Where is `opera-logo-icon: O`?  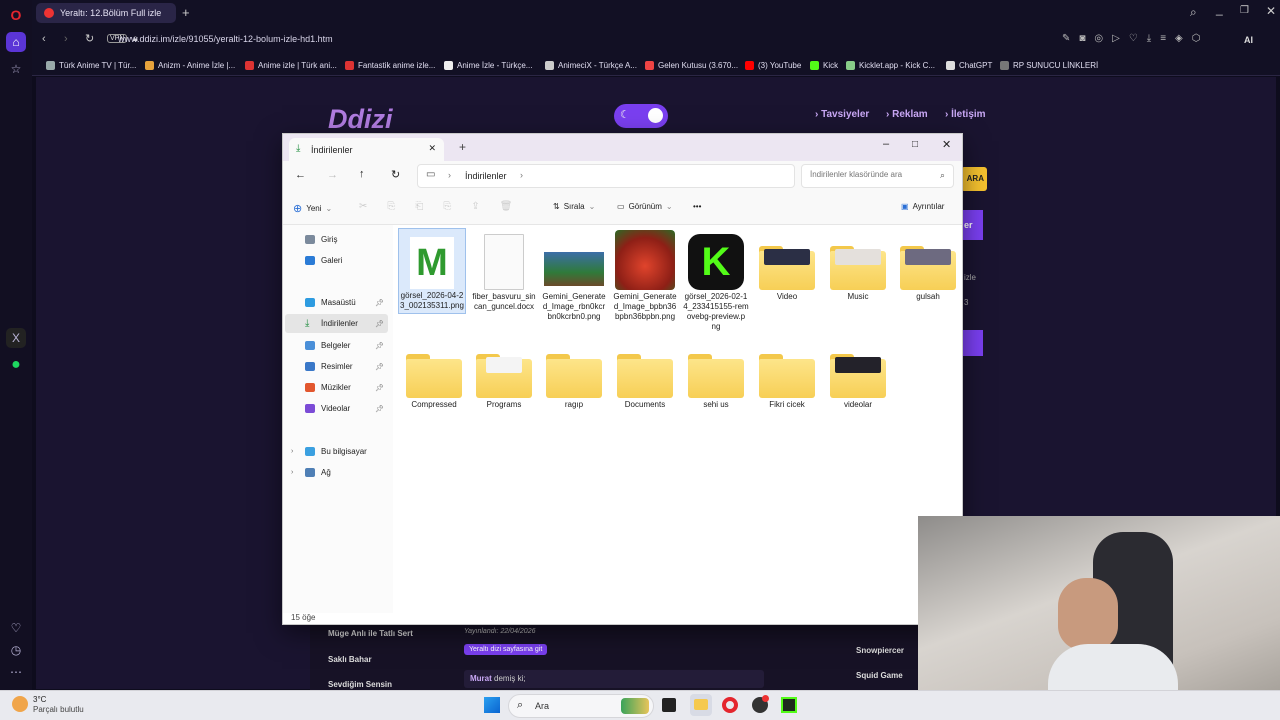 opera-logo-icon: O is located at coordinates (16, 15).